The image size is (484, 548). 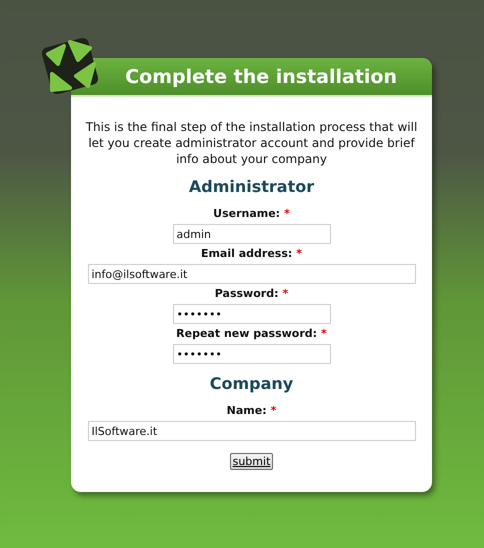 I want to click on section-heading: Company, so click(x=252, y=383).